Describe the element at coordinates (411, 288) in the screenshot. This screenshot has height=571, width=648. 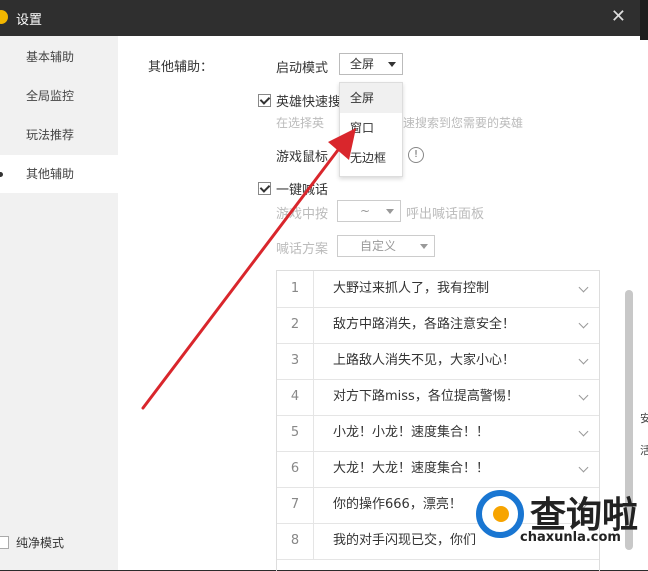
I see `row-text: 大野过来抓人了，我有控制` at that location.